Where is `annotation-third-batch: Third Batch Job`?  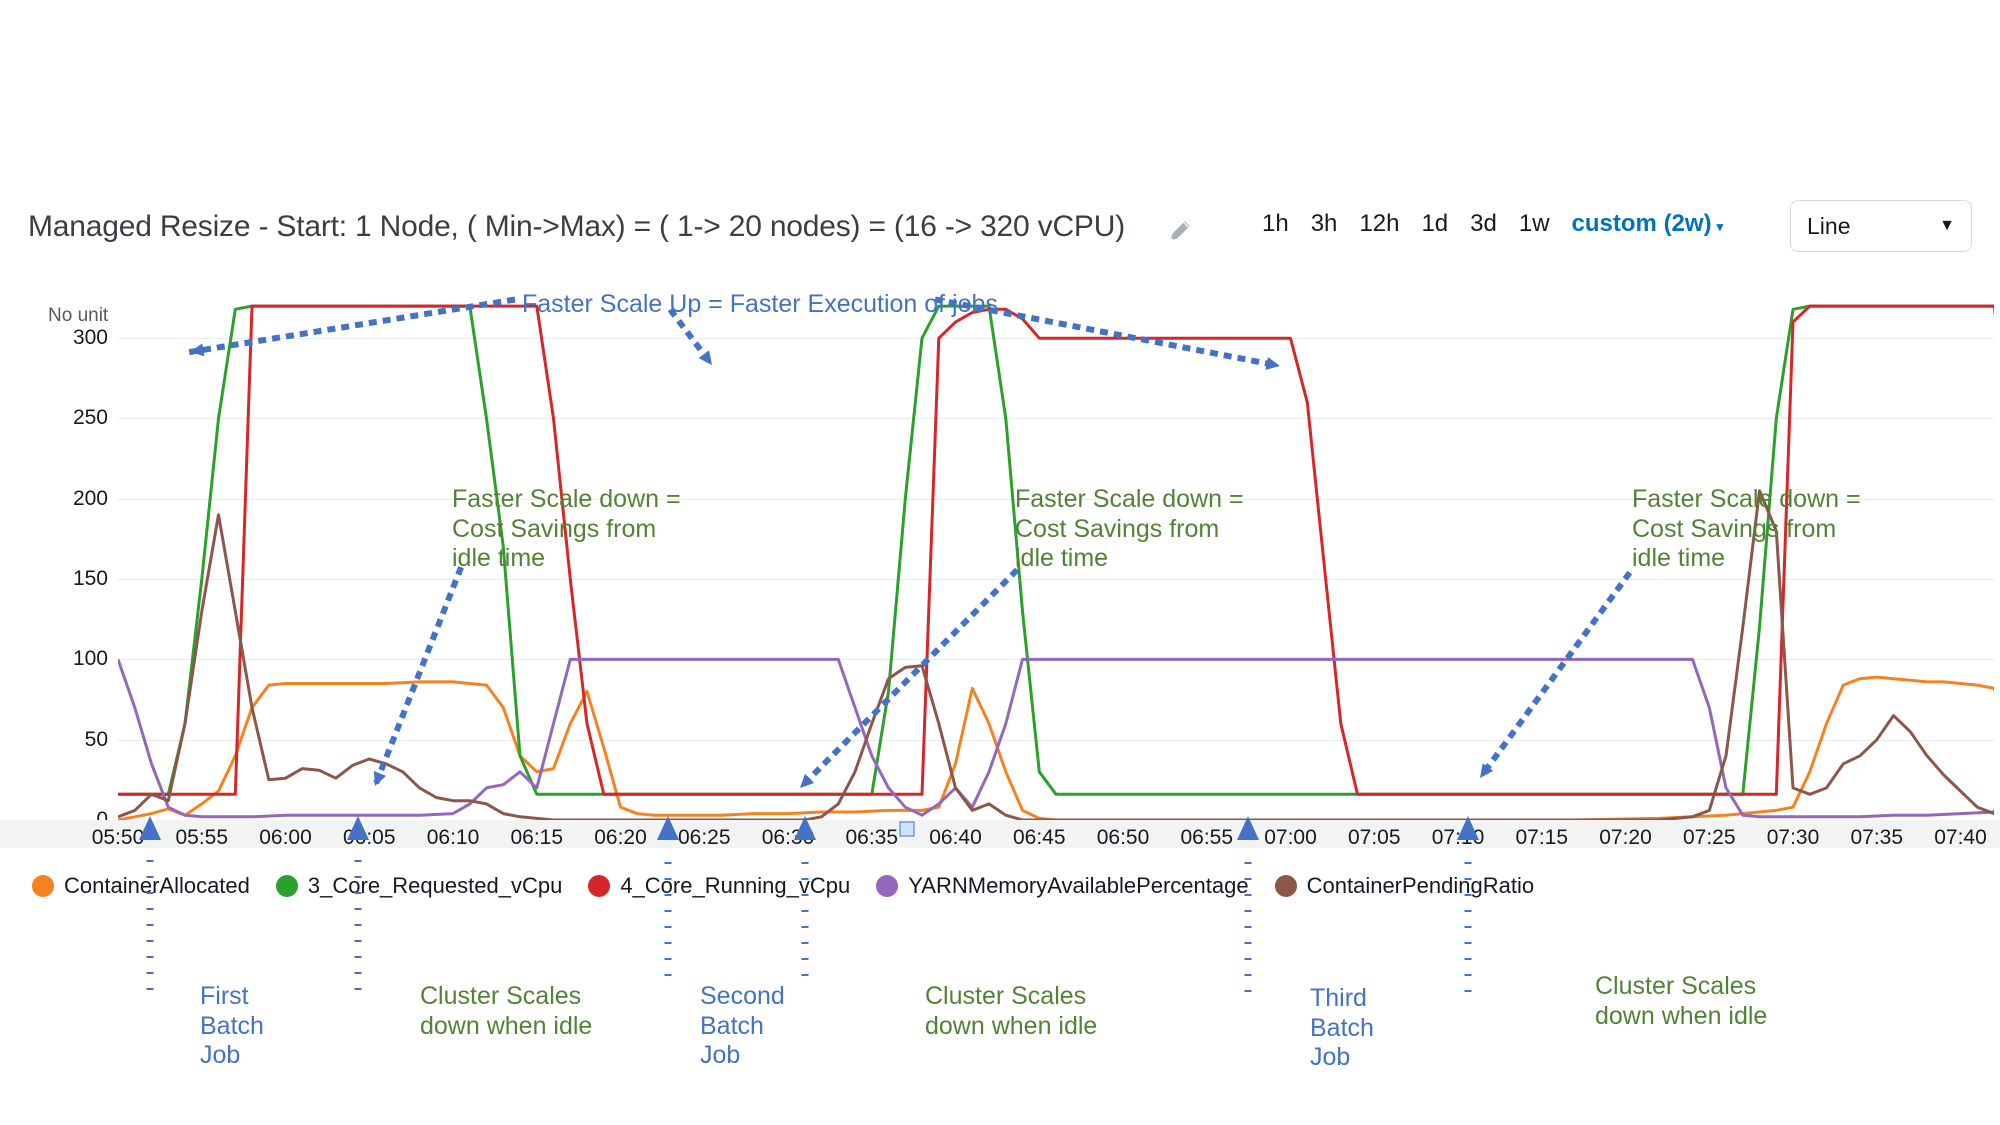
annotation-third-batch: Third Batch Job is located at coordinates (1342, 1027).